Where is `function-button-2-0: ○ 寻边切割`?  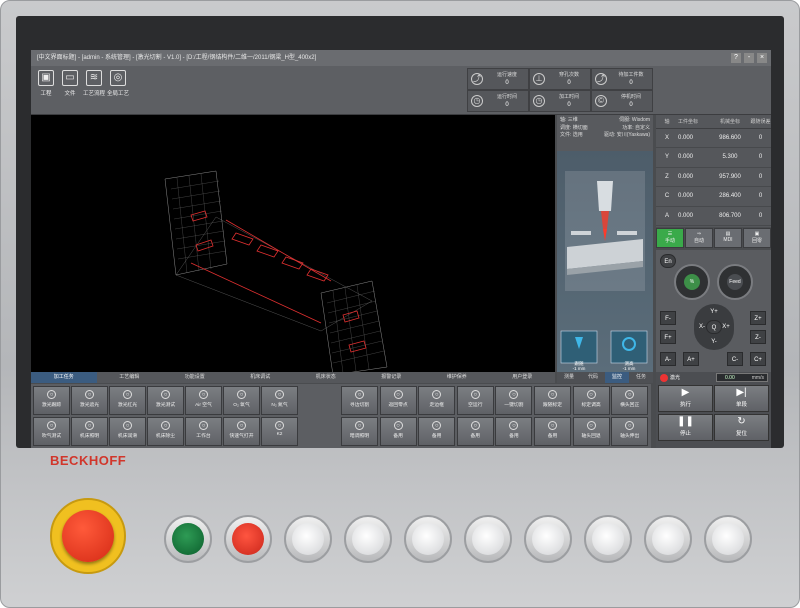
function-button-2-0: ○ 寻边切割 is located at coordinates (359, 400).